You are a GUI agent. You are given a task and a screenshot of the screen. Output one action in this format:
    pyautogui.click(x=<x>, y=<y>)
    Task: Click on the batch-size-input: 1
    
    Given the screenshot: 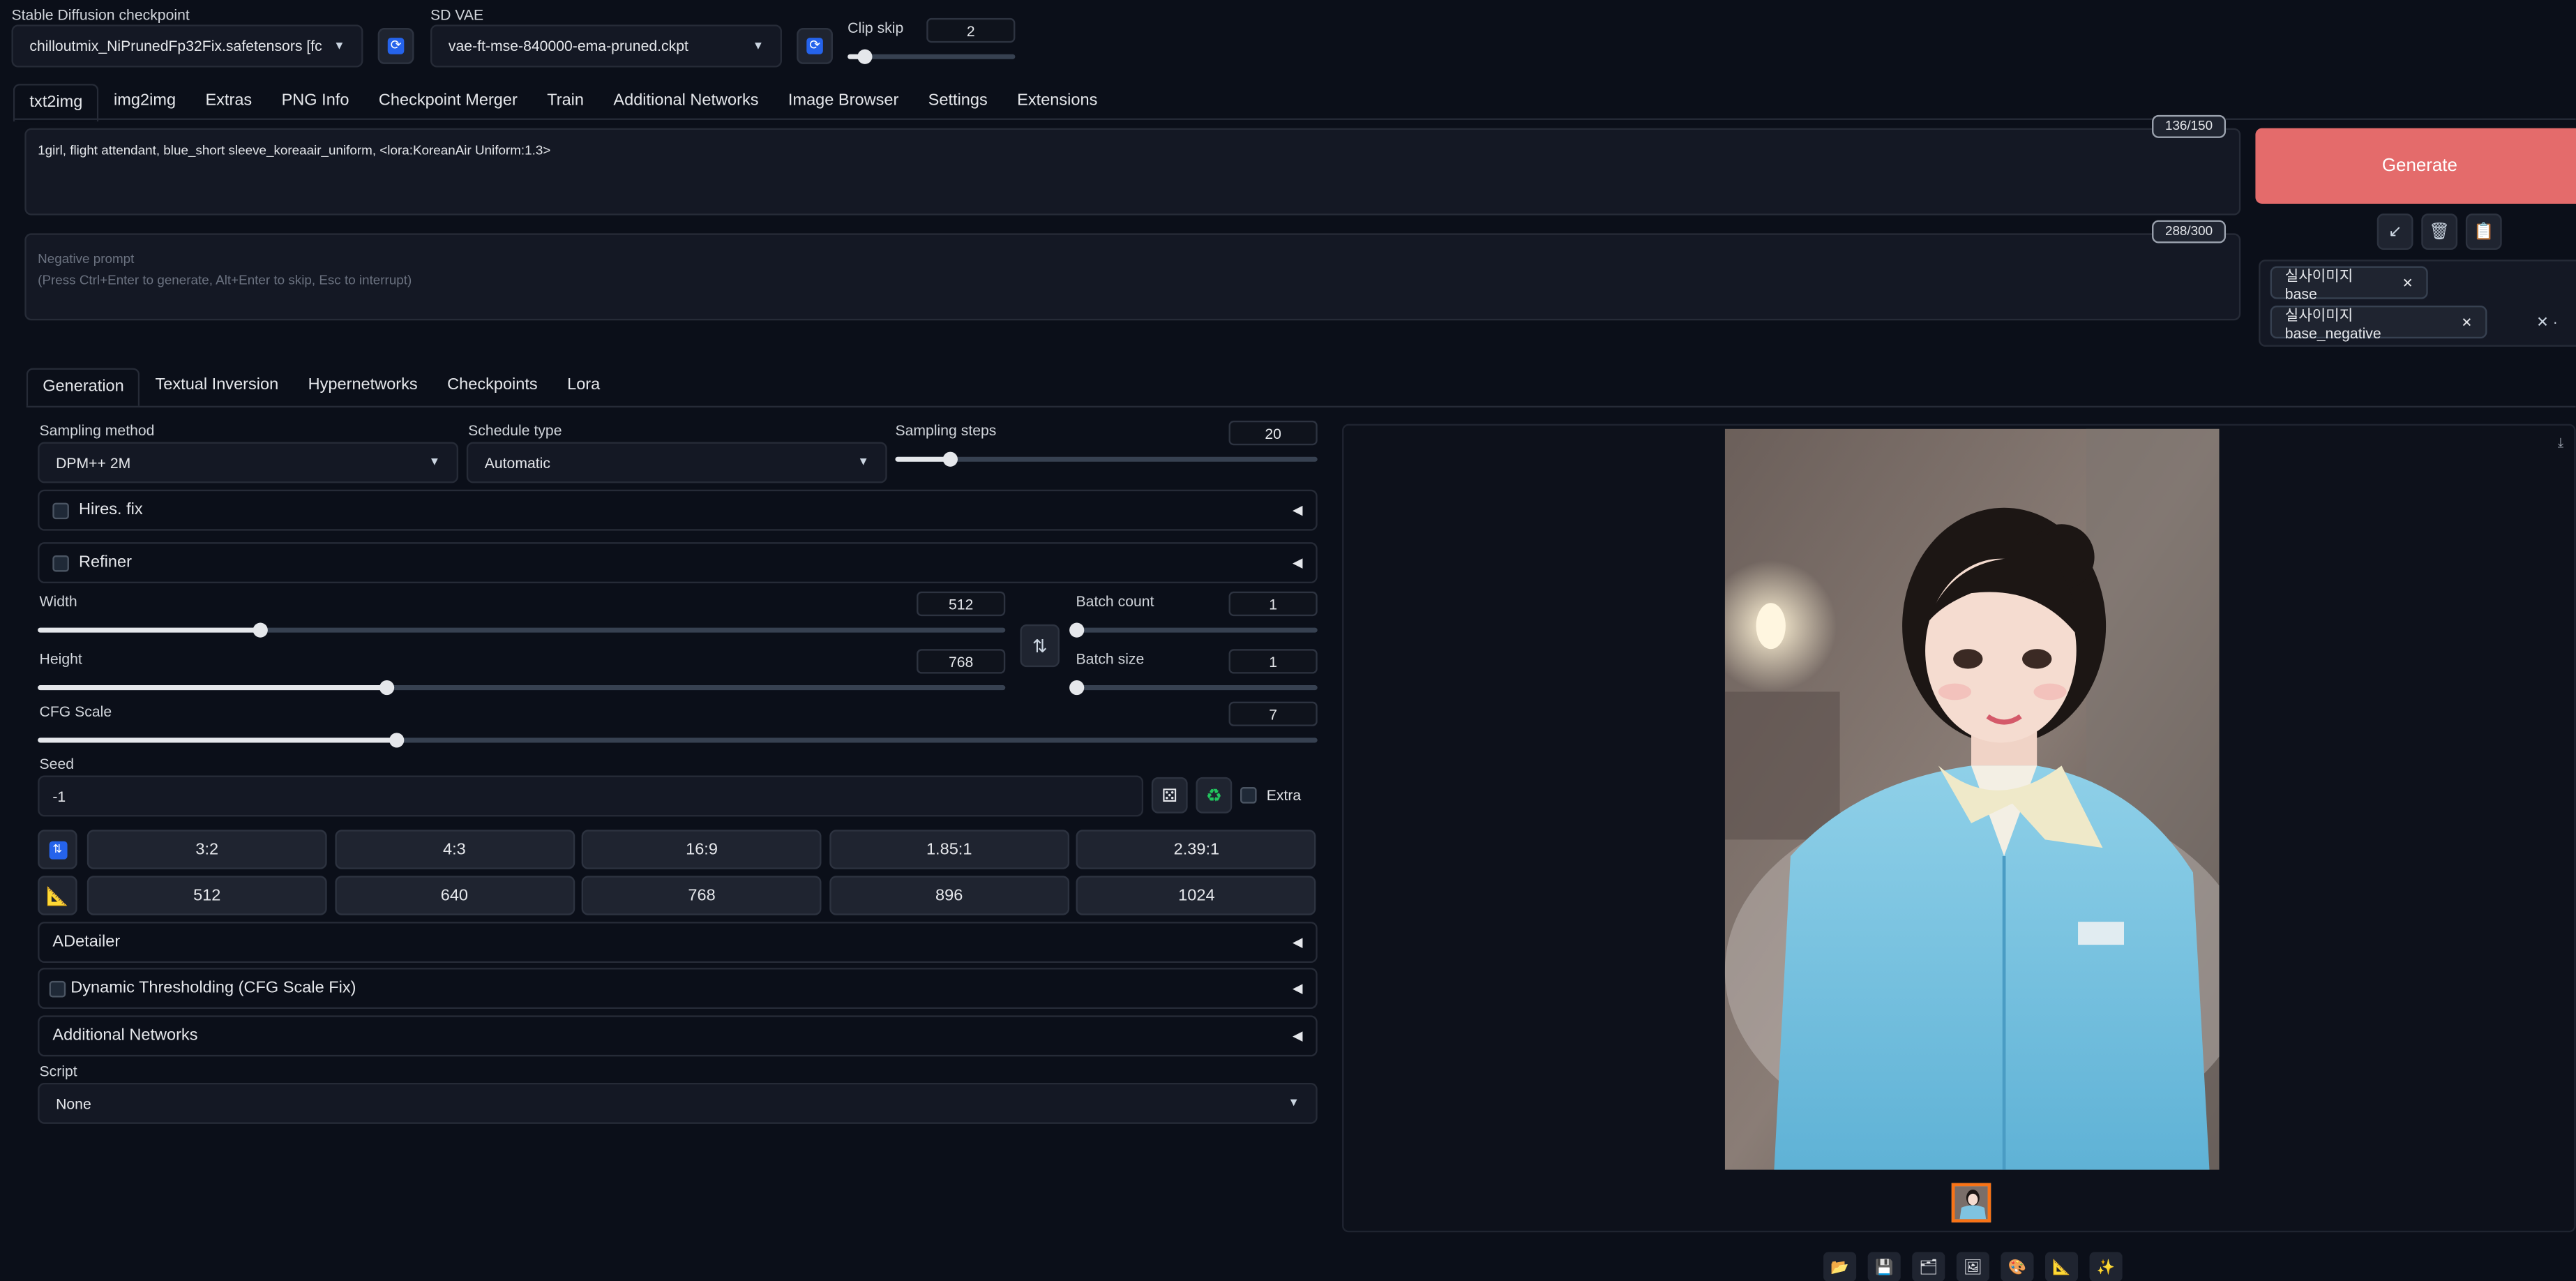 What is the action you would take?
    pyautogui.click(x=1273, y=661)
    